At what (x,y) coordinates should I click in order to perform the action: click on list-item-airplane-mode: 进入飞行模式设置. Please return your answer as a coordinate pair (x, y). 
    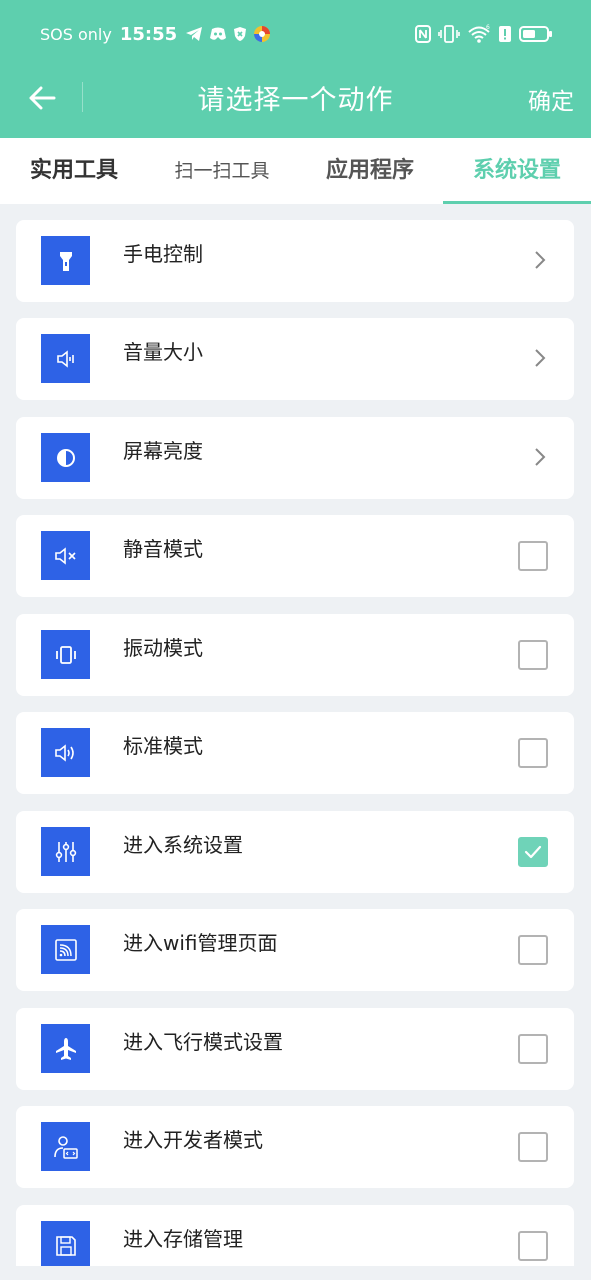
    Looking at the image, I should click on (295, 1049).